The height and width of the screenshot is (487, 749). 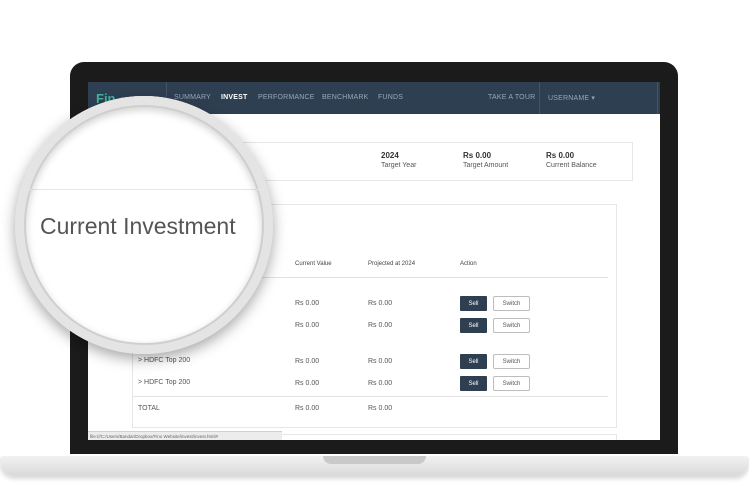 What do you see at coordinates (486, 165) in the screenshot?
I see `target-amount-label: Target Amount` at bounding box center [486, 165].